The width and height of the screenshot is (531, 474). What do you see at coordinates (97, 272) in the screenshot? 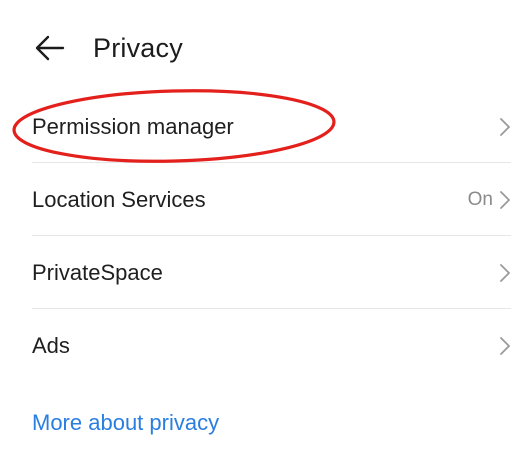
I see `row-label: PrivateSpace` at bounding box center [97, 272].